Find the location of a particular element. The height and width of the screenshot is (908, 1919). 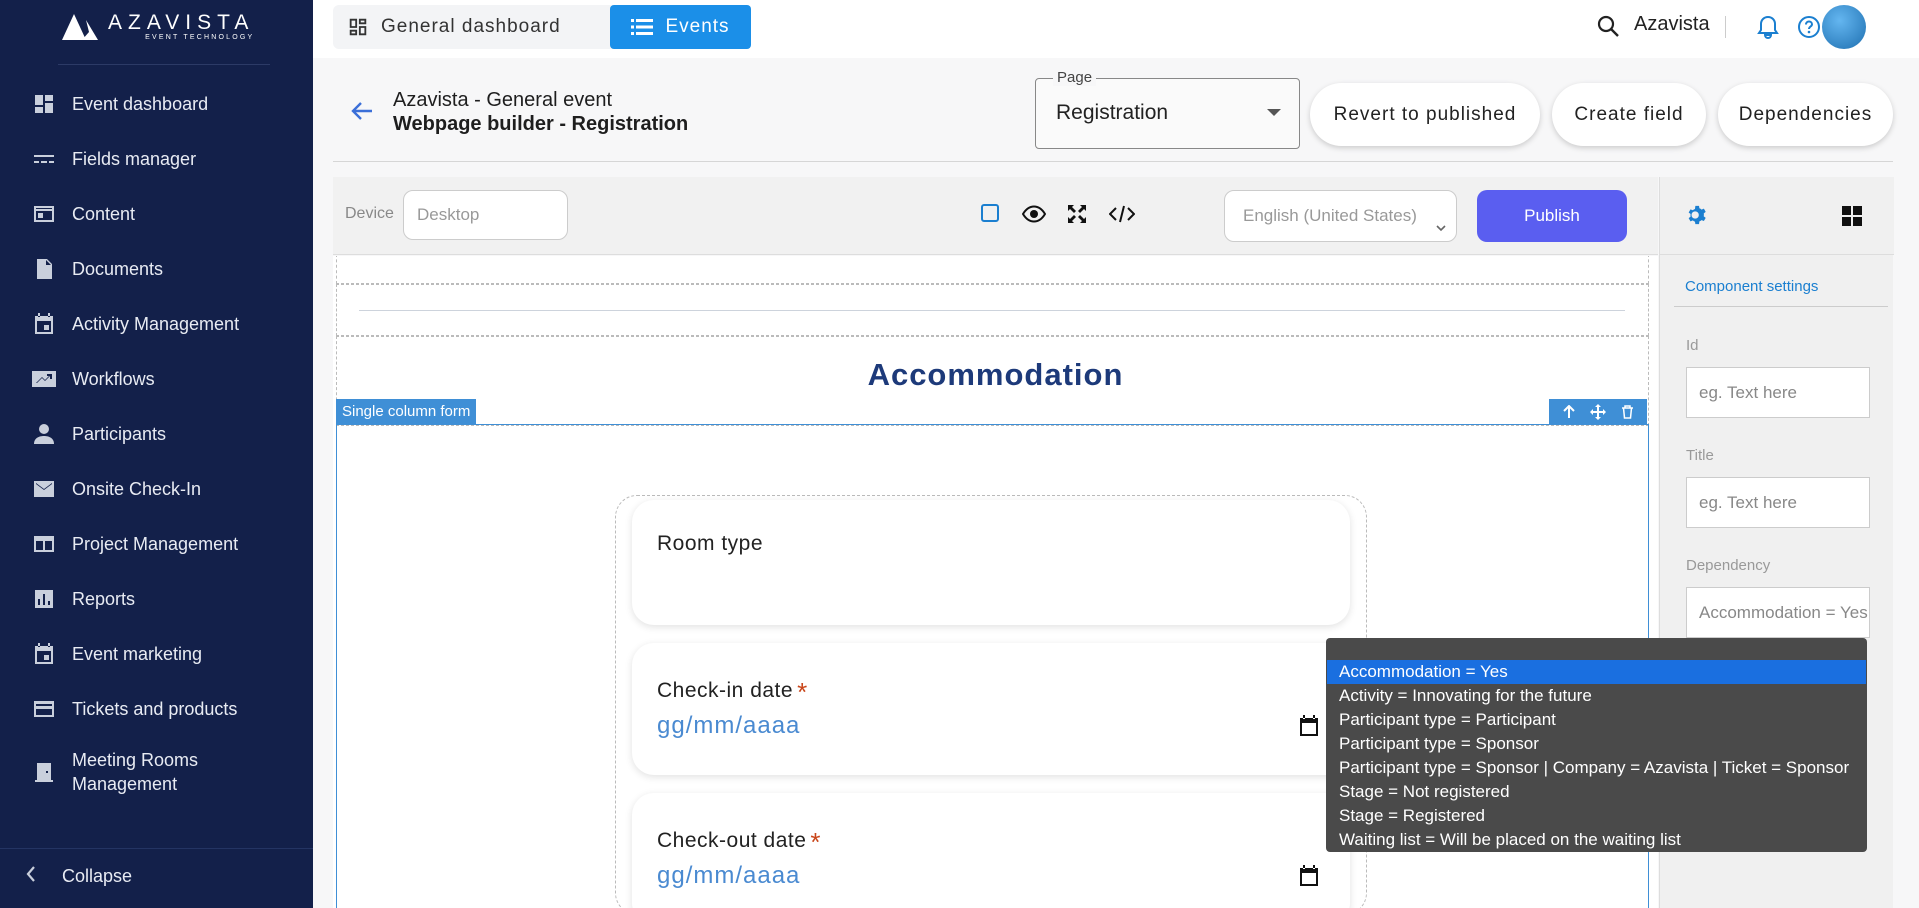

azavista-logo: AZAVISTA EVENT TECHNOLOGY is located at coordinates (158, 27).